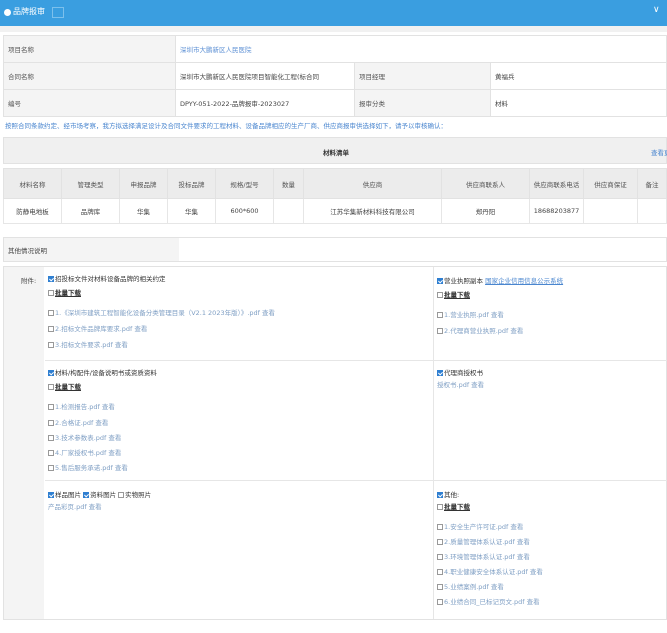 The image size is (667, 633). I want to click on file-link: 1.安全生产许可证.pdf 查看, so click(483, 527).